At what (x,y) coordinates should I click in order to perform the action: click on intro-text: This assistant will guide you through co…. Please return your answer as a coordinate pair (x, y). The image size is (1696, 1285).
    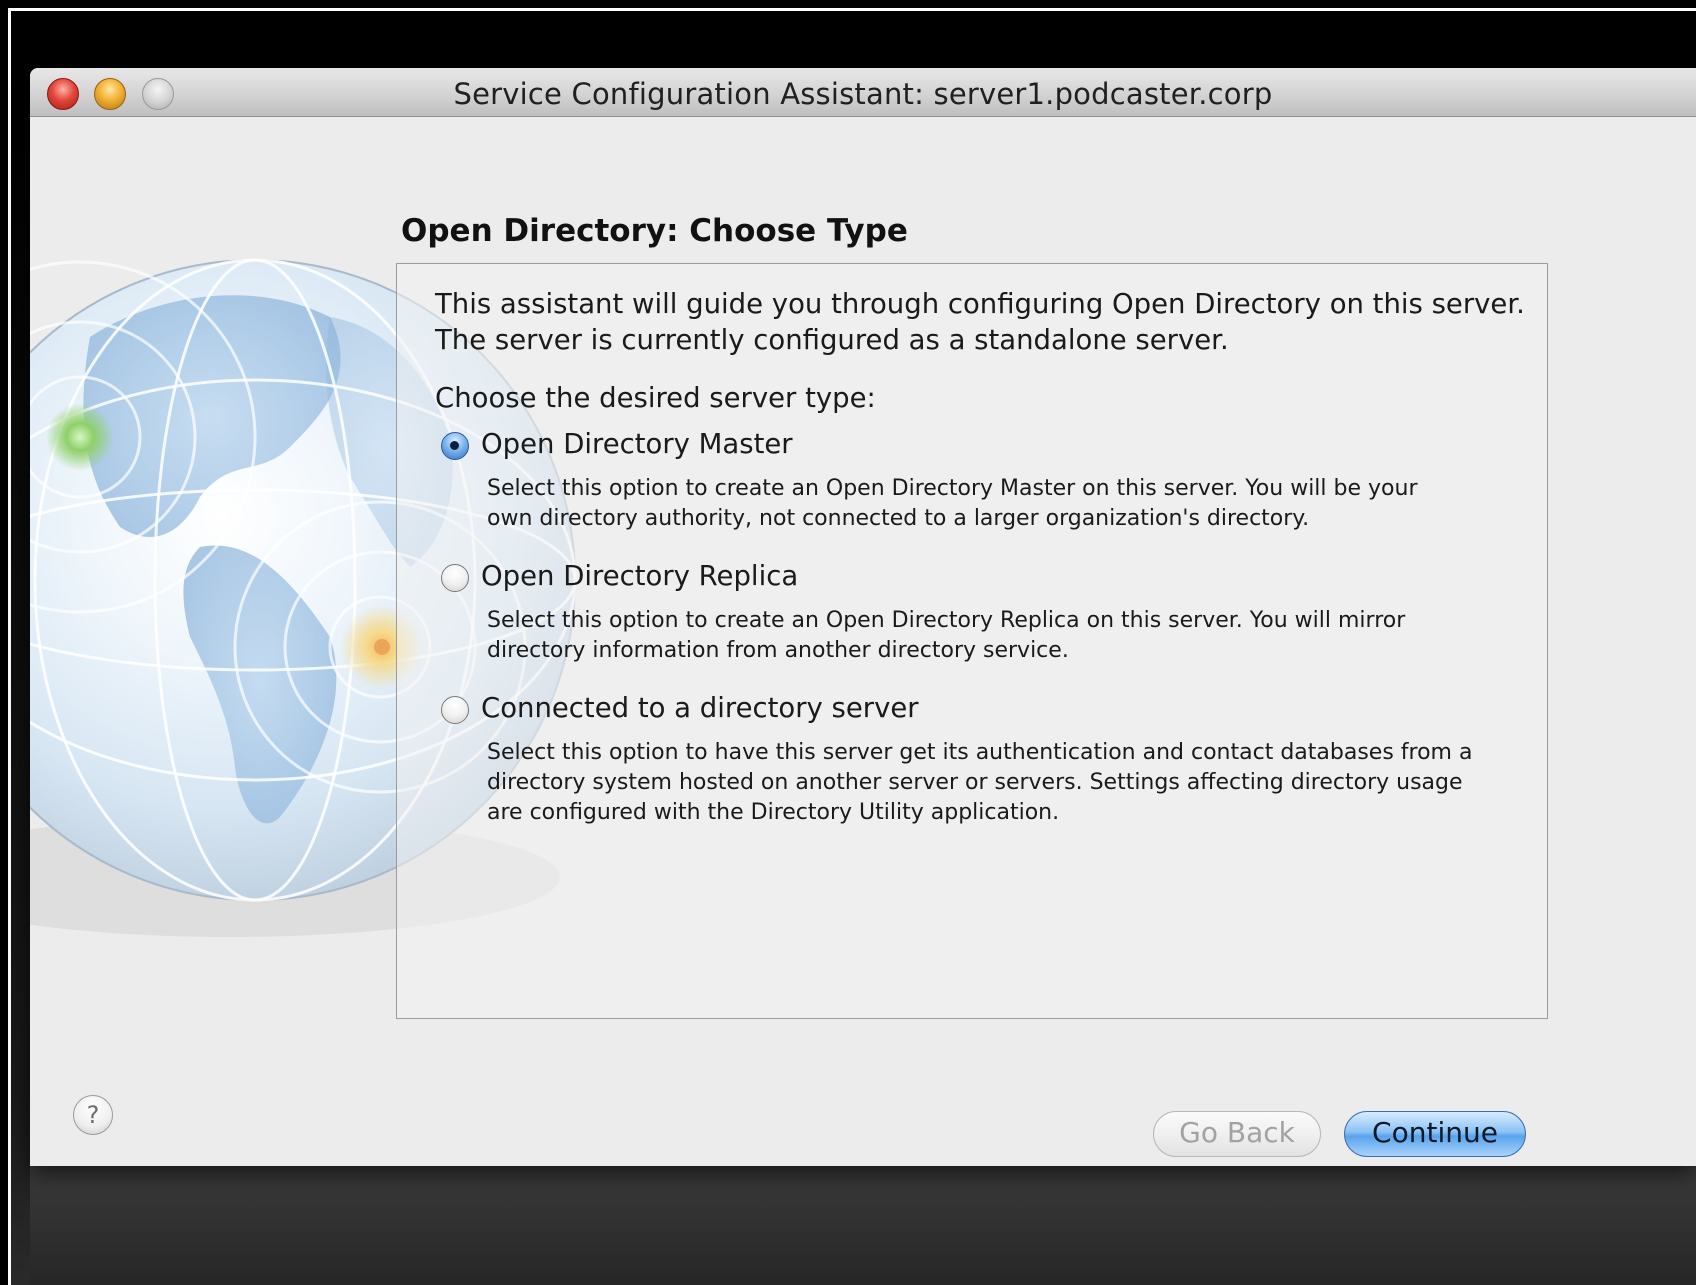
    Looking at the image, I should click on (980, 322).